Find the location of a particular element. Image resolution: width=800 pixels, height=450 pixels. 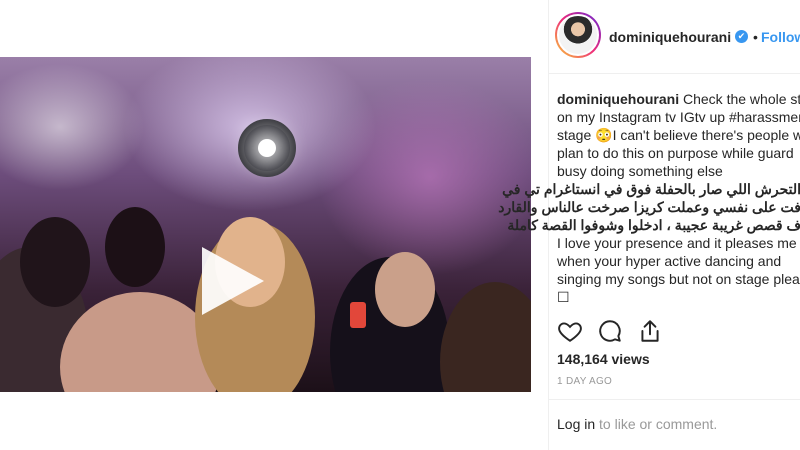

divider is located at coordinates (674, 399).